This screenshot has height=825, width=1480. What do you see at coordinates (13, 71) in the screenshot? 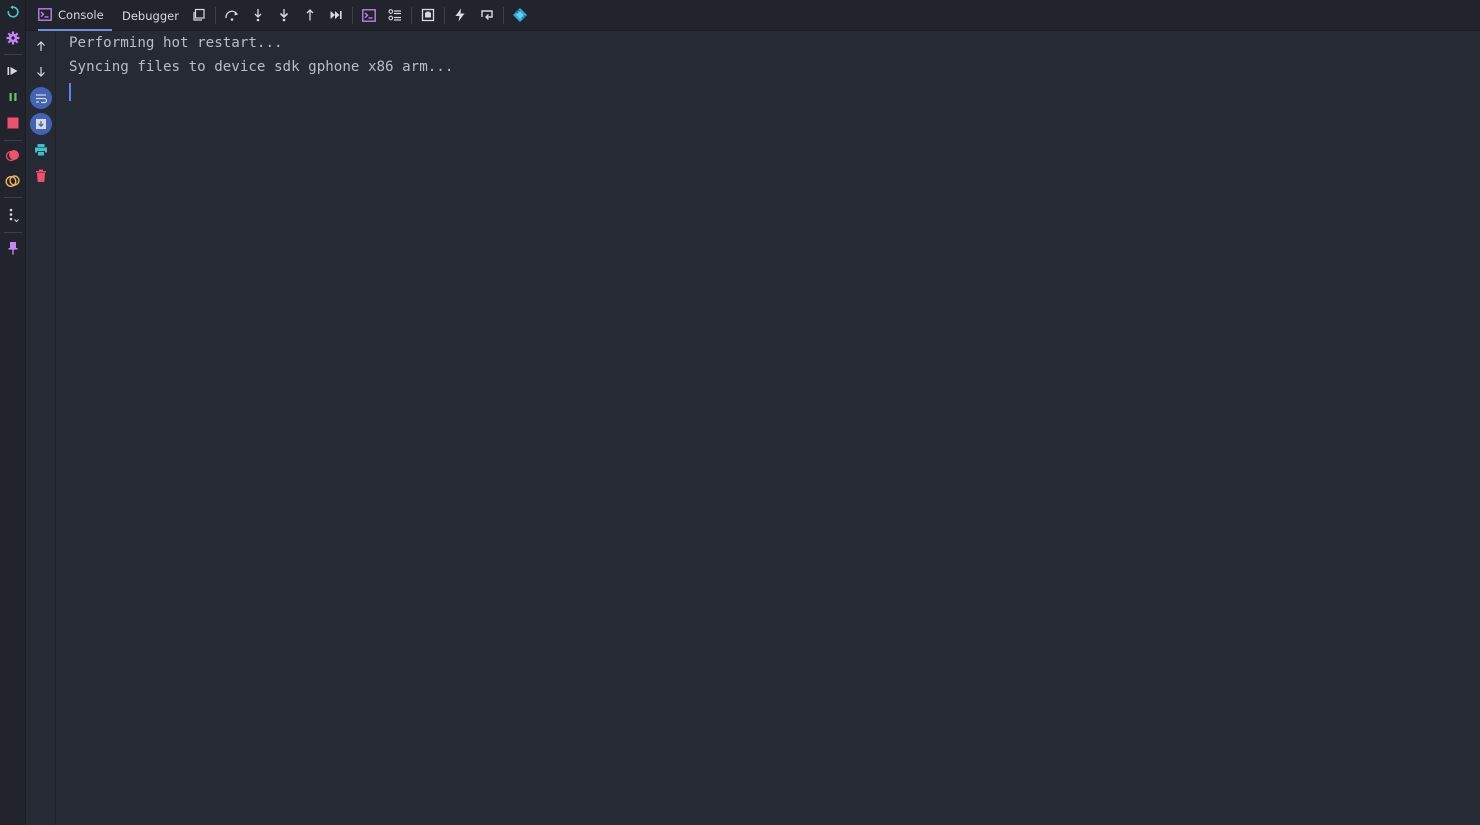
I see `resume-icon` at bounding box center [13, 71].